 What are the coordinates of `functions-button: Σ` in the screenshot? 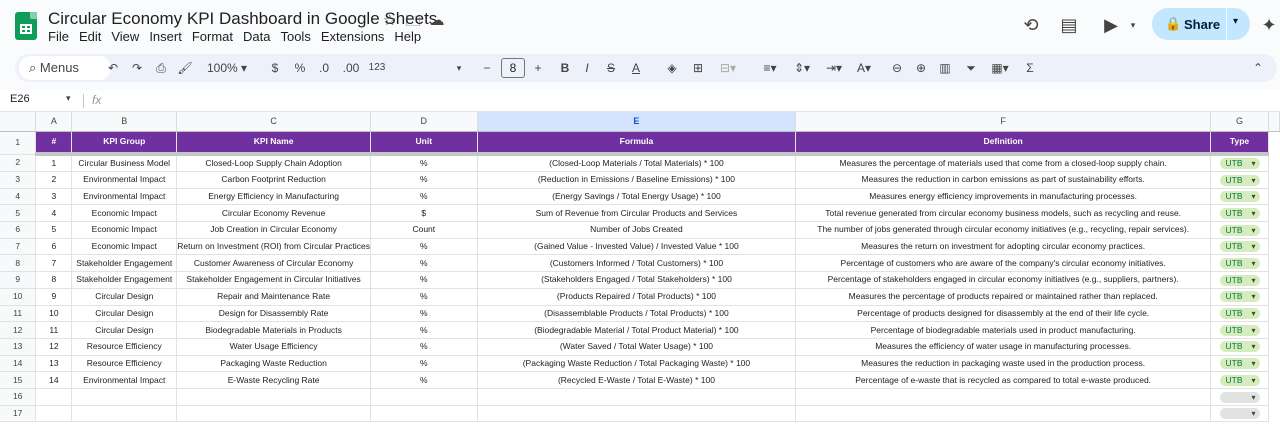 It's located at (1030, 68).